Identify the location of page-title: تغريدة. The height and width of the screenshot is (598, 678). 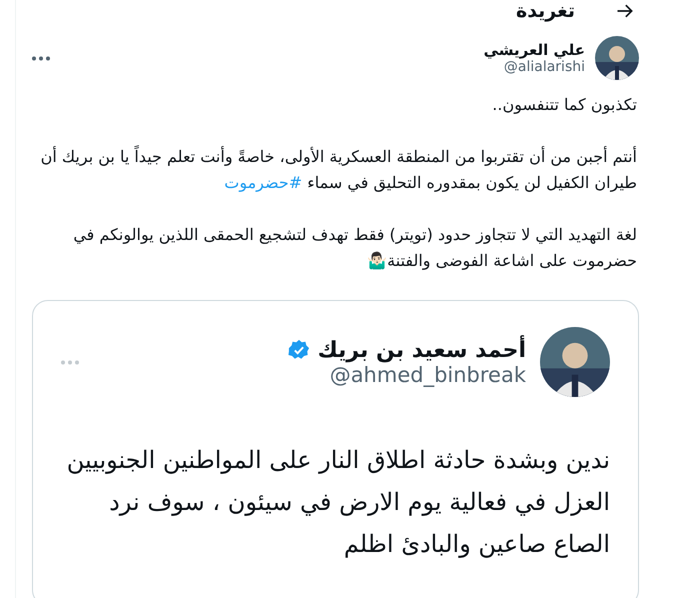
(545, 11).